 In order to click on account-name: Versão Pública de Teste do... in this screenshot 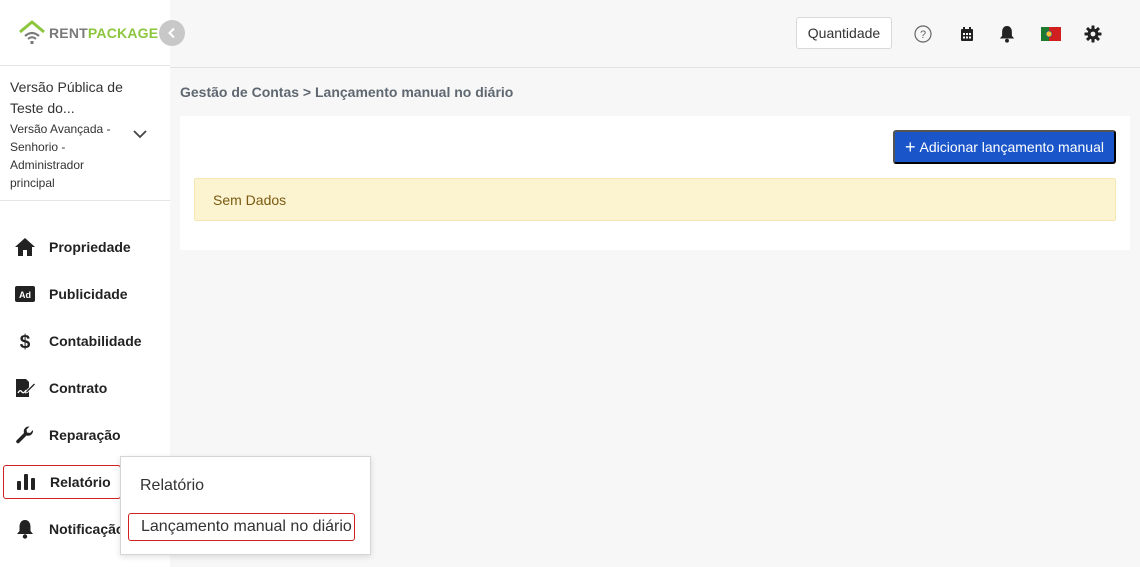, I will do `click(66, 97)`.